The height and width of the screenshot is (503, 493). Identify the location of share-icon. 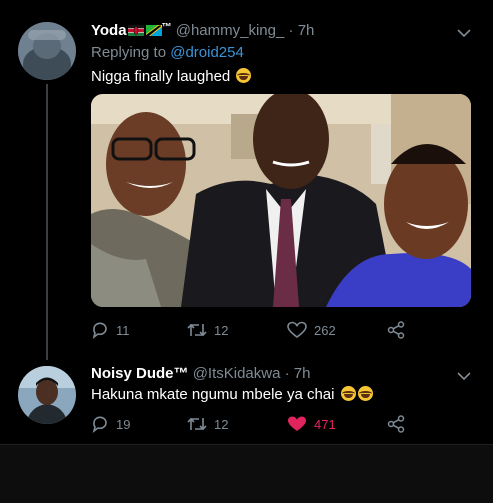
(396, 424).